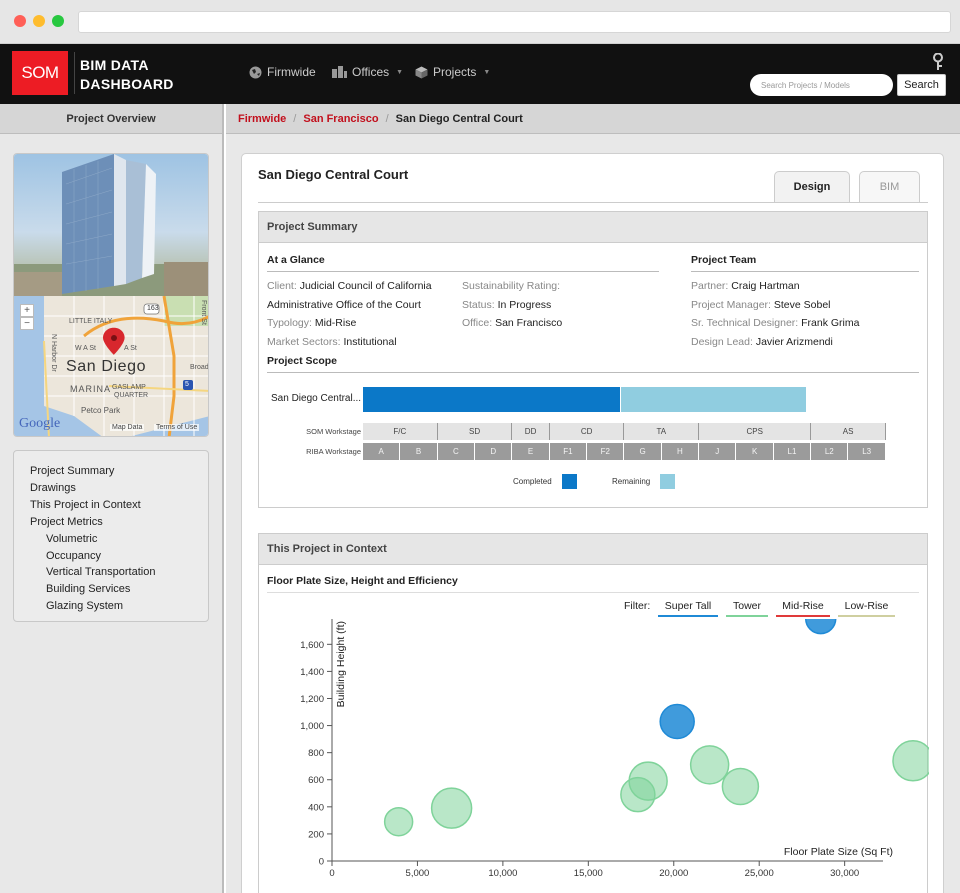  I want to click on map-label: A St, so click(130, 348).